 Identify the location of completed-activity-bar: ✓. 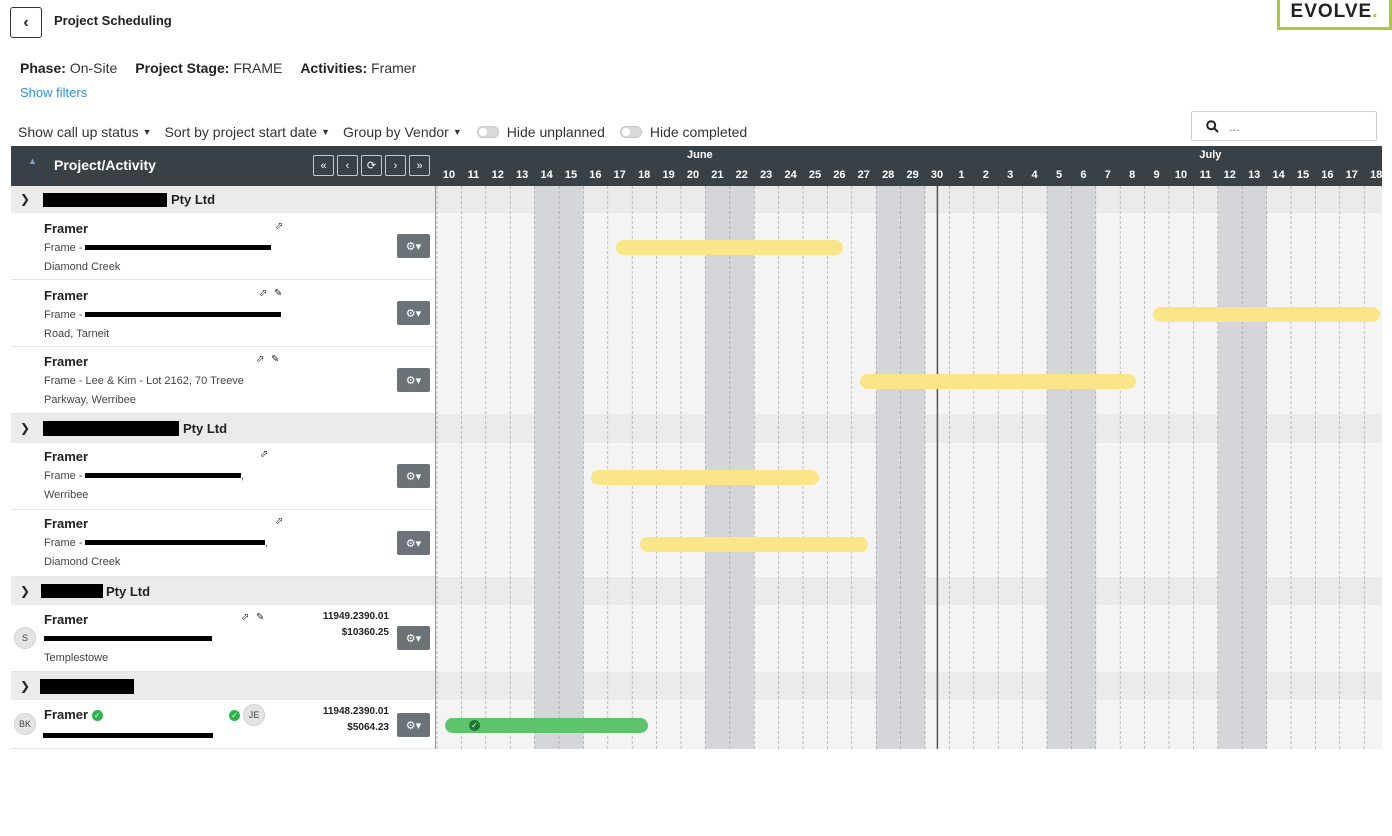
(547, 725).